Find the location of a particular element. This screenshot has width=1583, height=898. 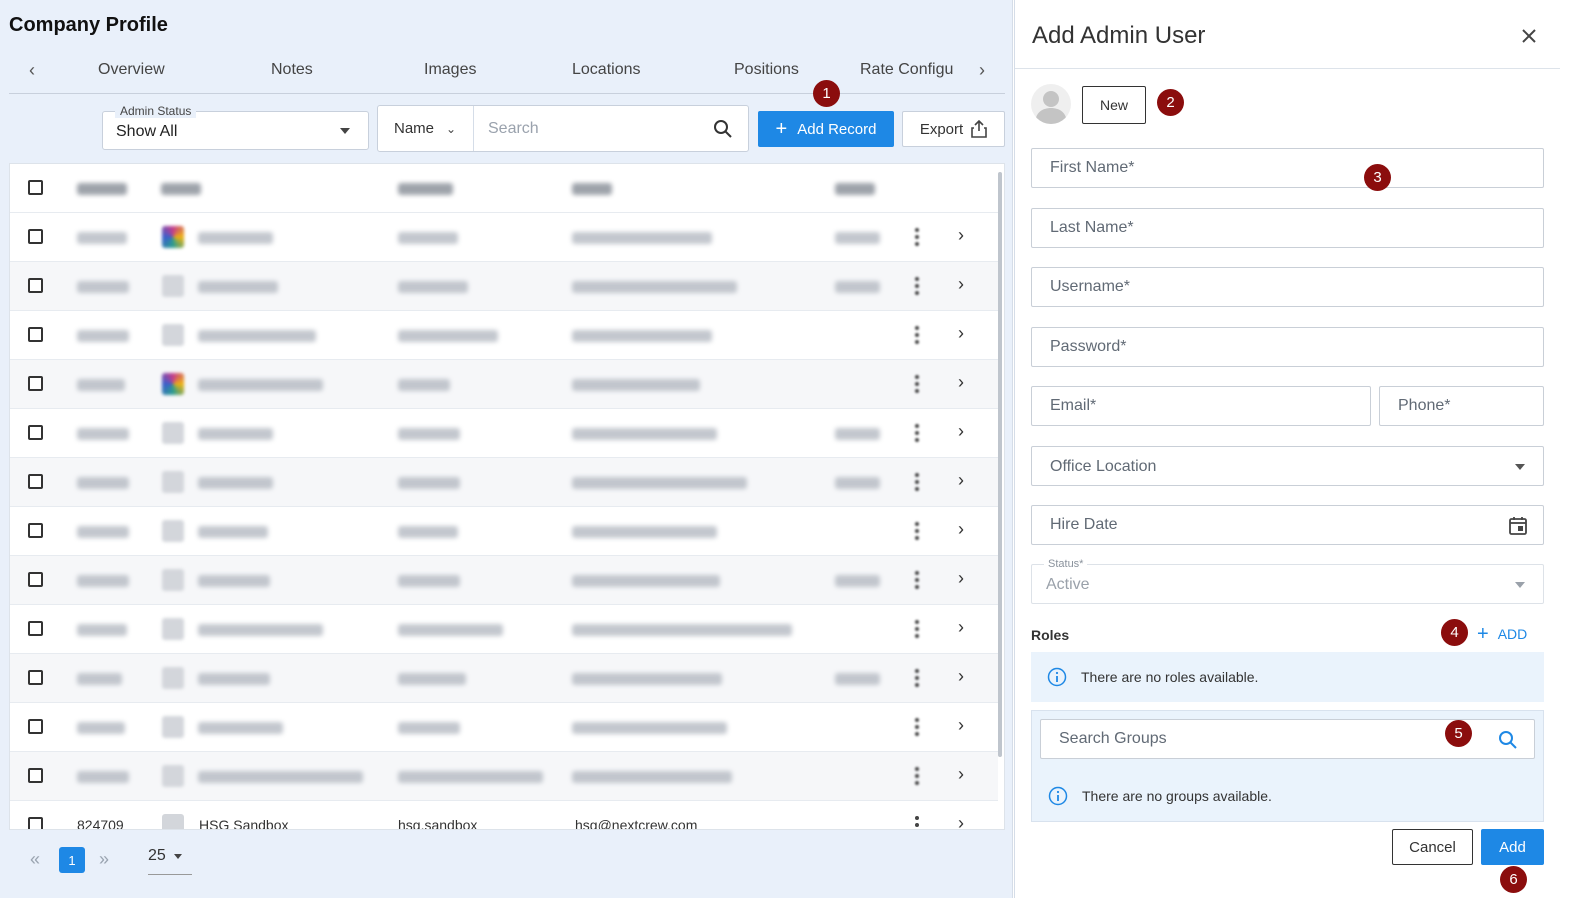

export-button: Export is located at coordinates (953, 129).